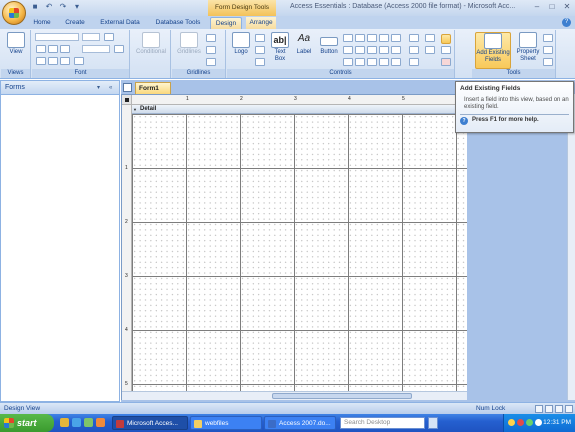 The image size is (575, 432). Describe the element at coordinates (567, 6) in the screenshot. I see `close-icon: ✕` at that location.